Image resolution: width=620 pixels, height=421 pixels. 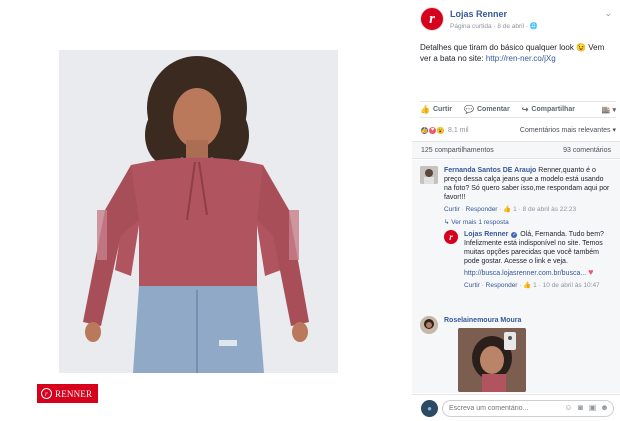 I want to click on gif-icon: ▣, so click(x=592, y=407).